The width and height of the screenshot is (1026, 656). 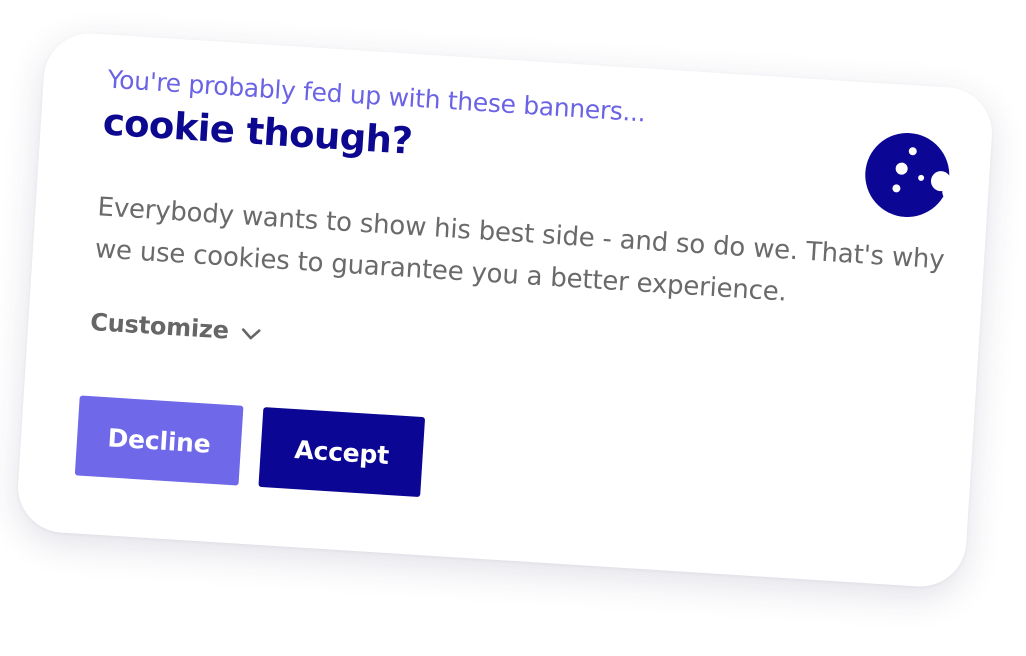 I want to click on customize-toggle: Customize, so click(x=176, y=327).